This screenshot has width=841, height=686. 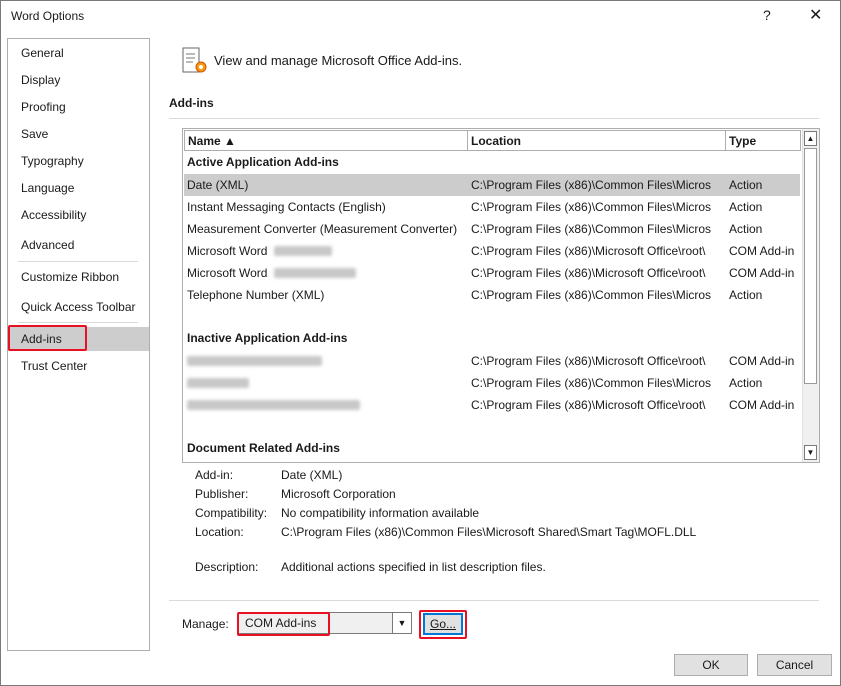 What do you see at coordinates (191, 103) in the screenshot?
I see `section-title: Add-ins` at bounding box center [191, 103].